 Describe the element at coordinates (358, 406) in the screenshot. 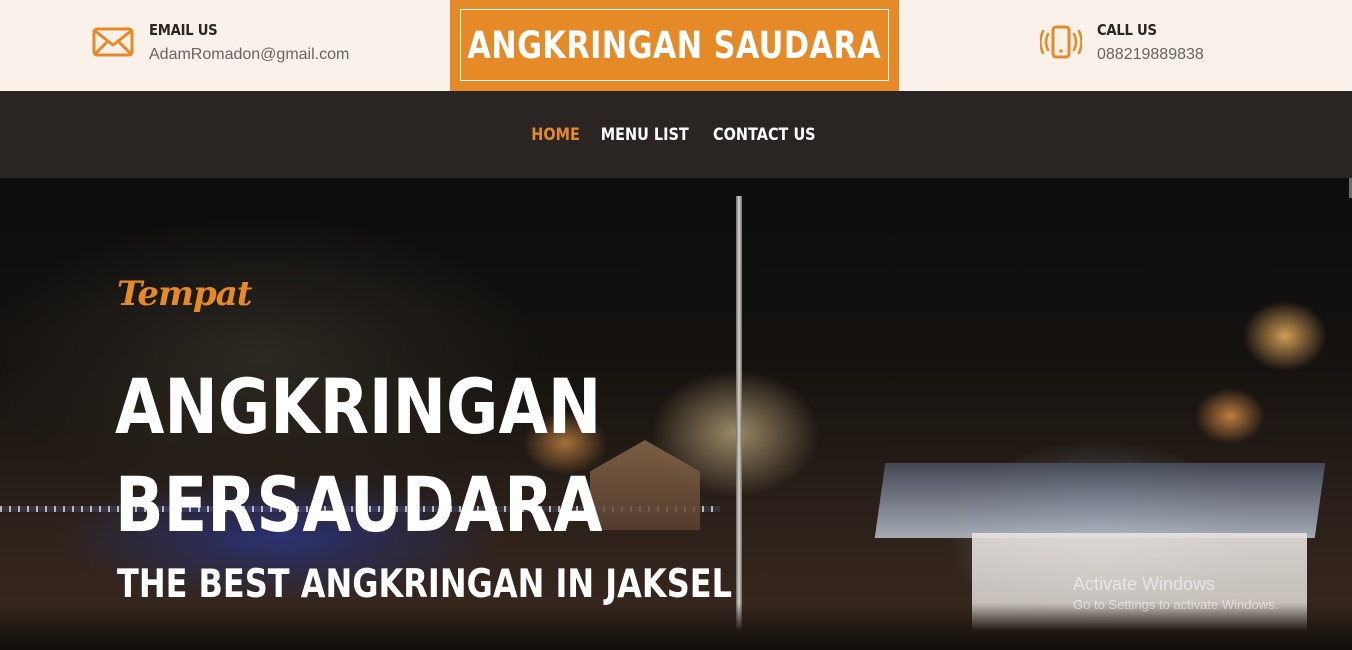

I see `headline-line-1: ANGKRINGAN` at that location.